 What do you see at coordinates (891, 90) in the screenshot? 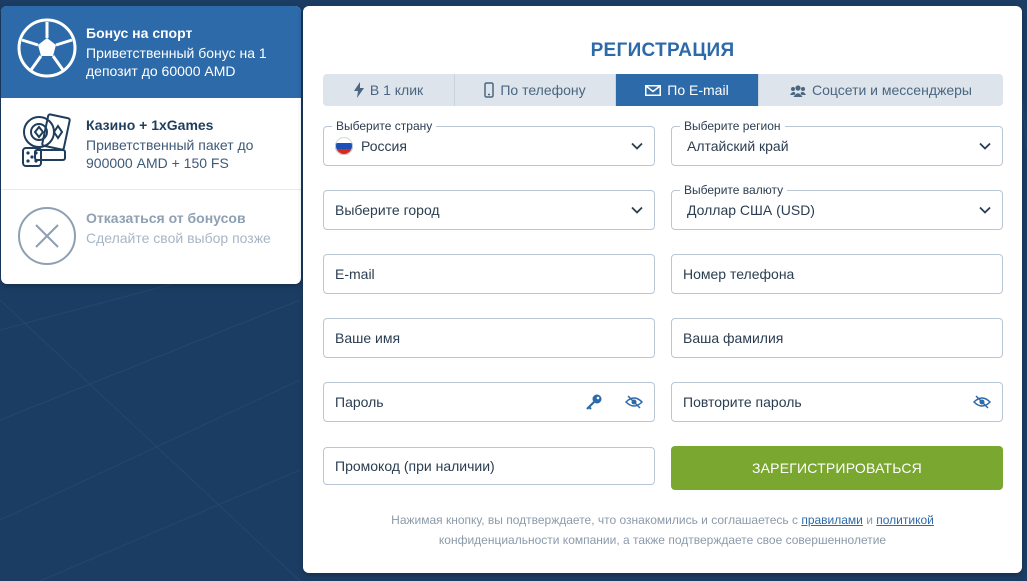
I see `tab-label: Соцсети и мессенджеры` at bounding box center [891, 90].